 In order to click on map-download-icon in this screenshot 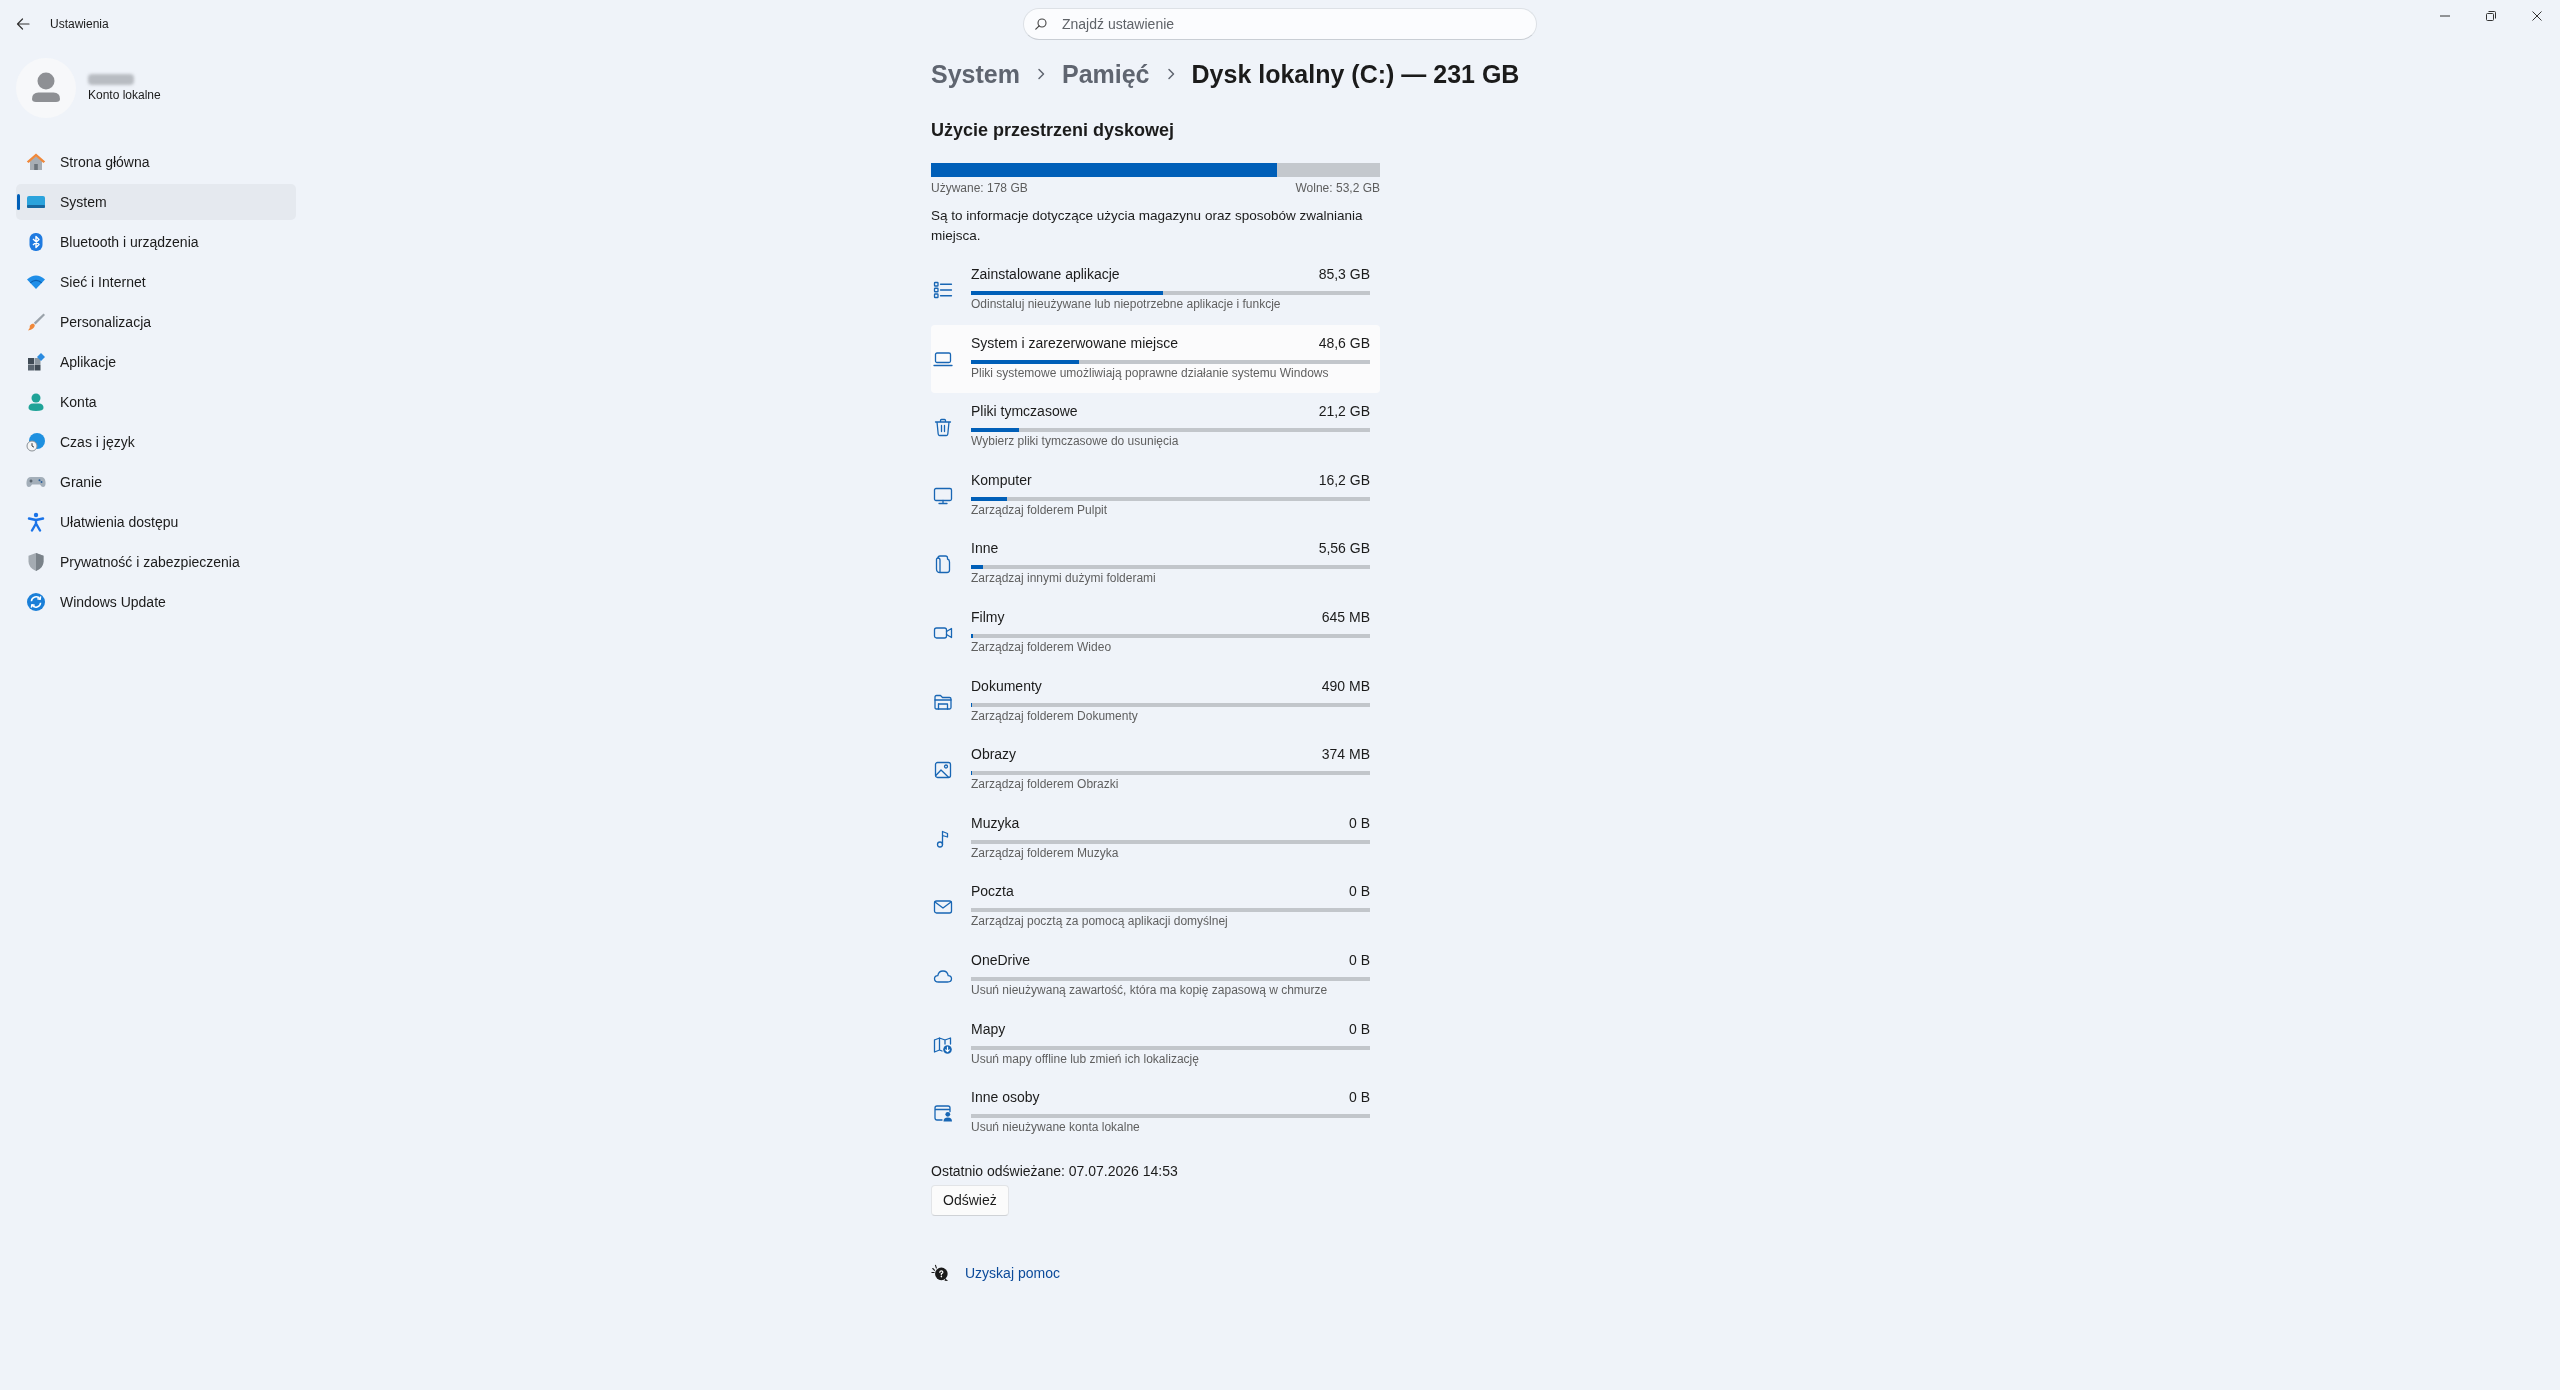, I will do `click(943, 1044)`.